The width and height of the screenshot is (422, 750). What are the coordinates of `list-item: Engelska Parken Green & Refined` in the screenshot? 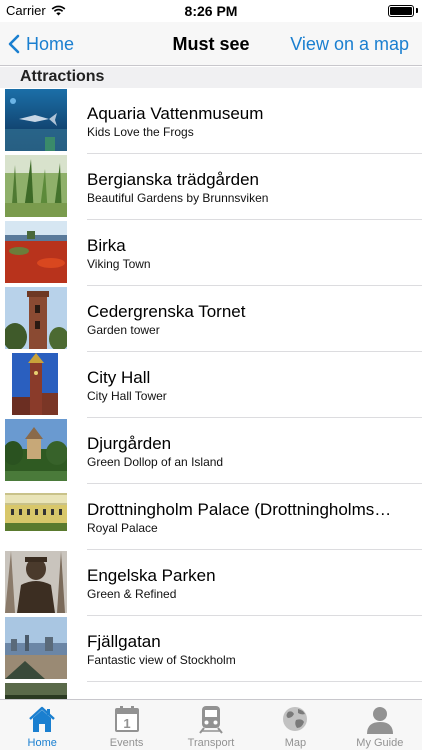 It's located at (211, 583).